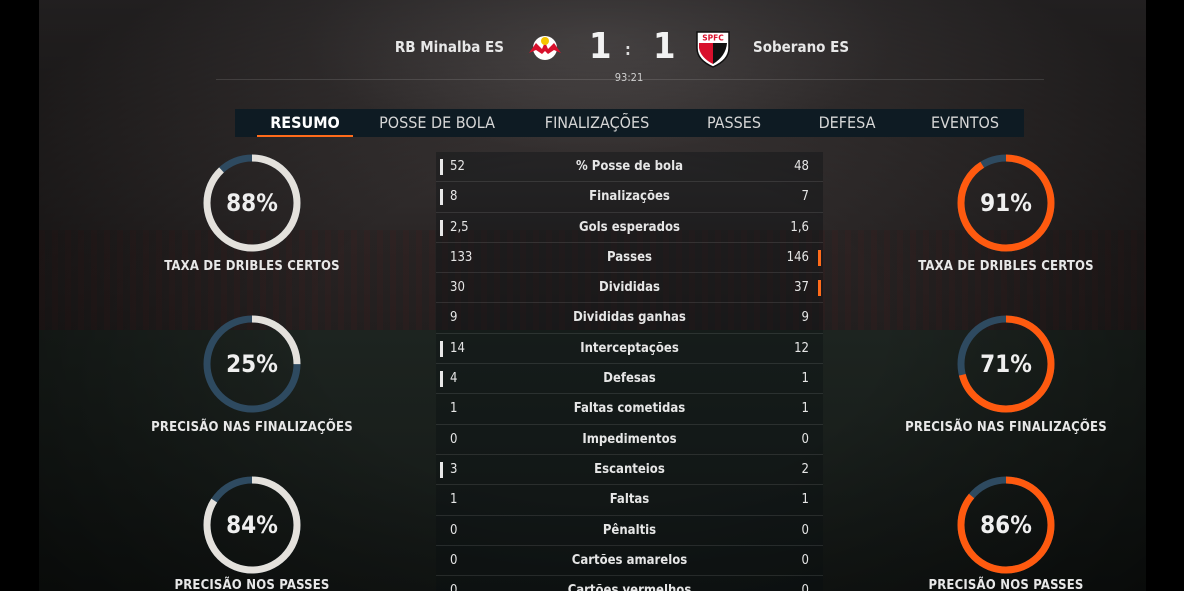  Describe the element at coordinates (801, 348) in the screenshot. I see `stat-away-value: 12` at that location.